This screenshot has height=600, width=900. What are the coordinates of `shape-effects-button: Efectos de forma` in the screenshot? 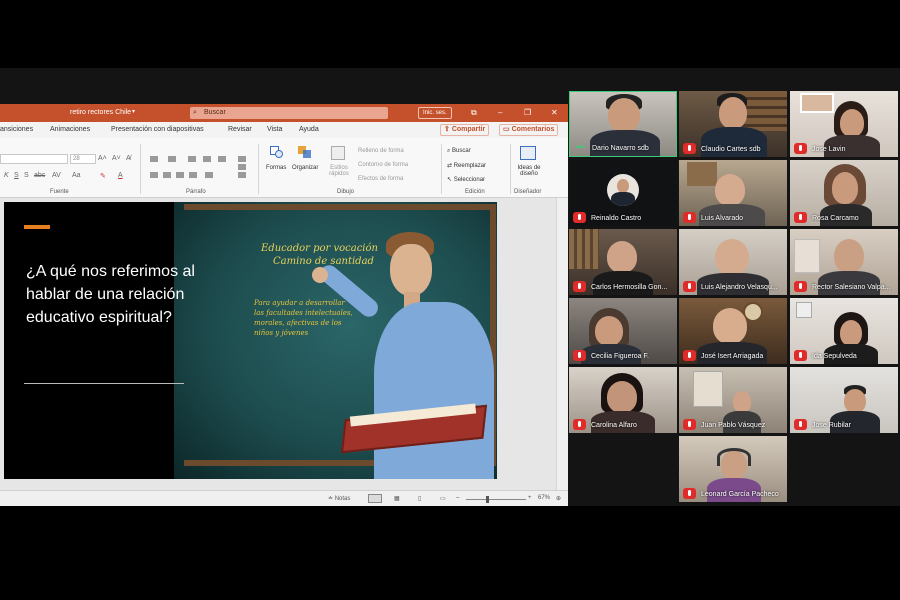 It's located at (380, 179).